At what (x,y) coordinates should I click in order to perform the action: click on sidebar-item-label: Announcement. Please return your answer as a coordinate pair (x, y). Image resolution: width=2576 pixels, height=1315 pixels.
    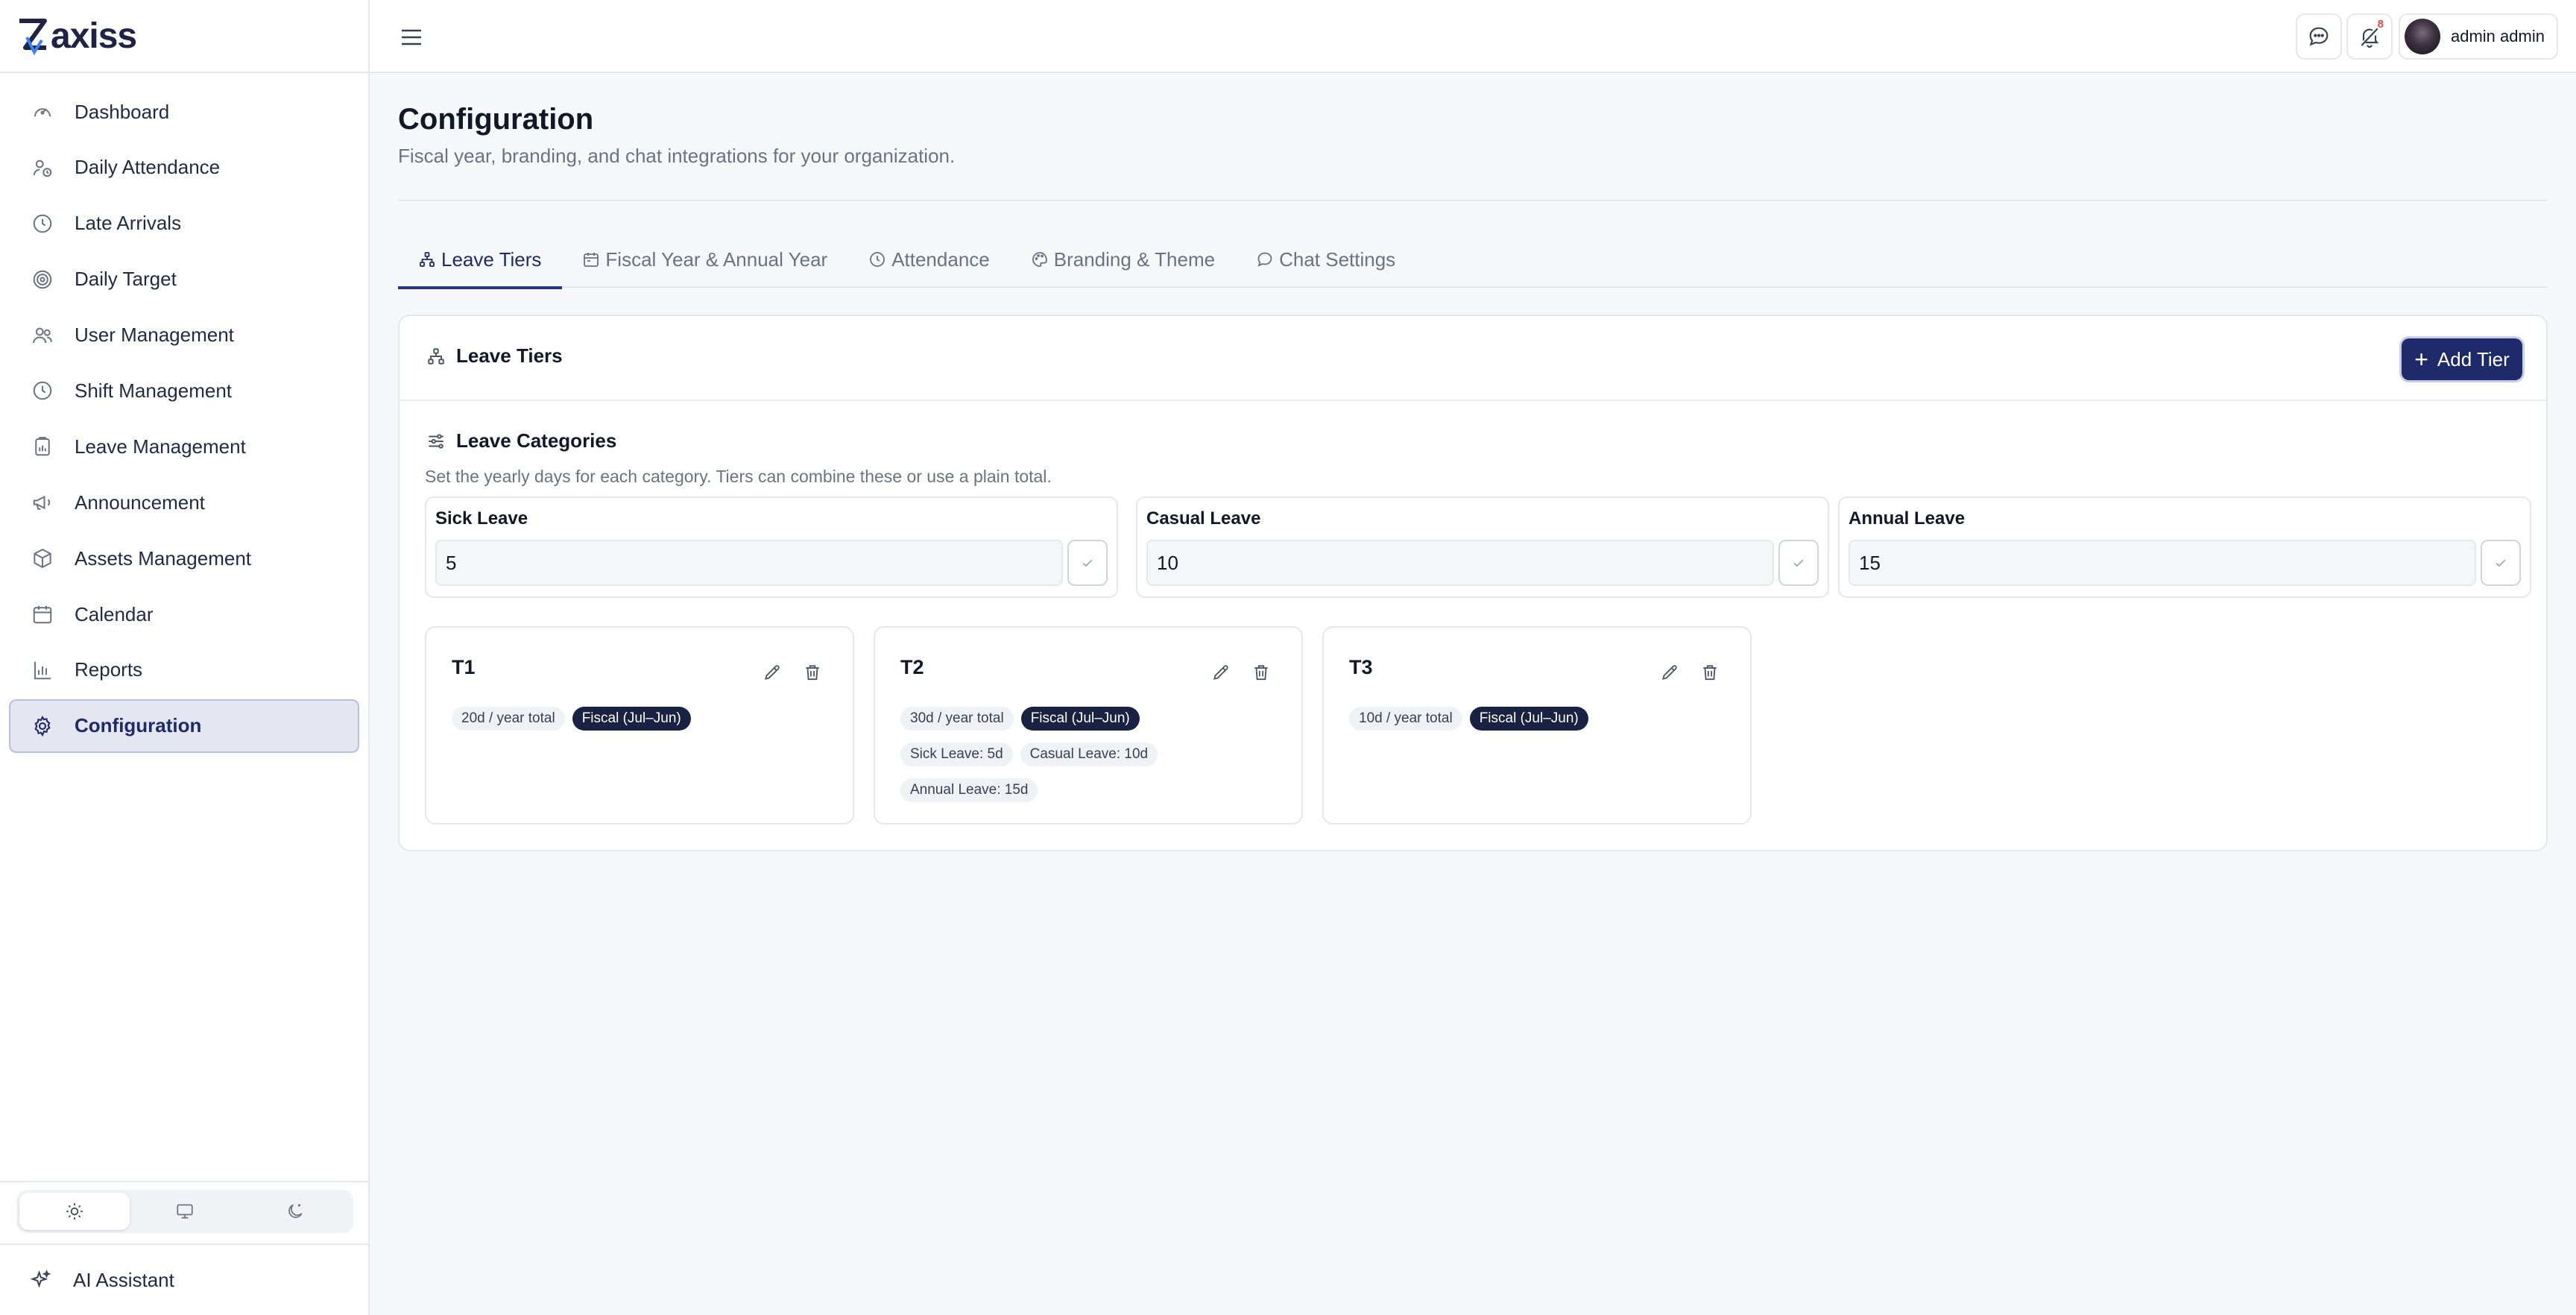
    Looking at the image, I should click on (140, 503).